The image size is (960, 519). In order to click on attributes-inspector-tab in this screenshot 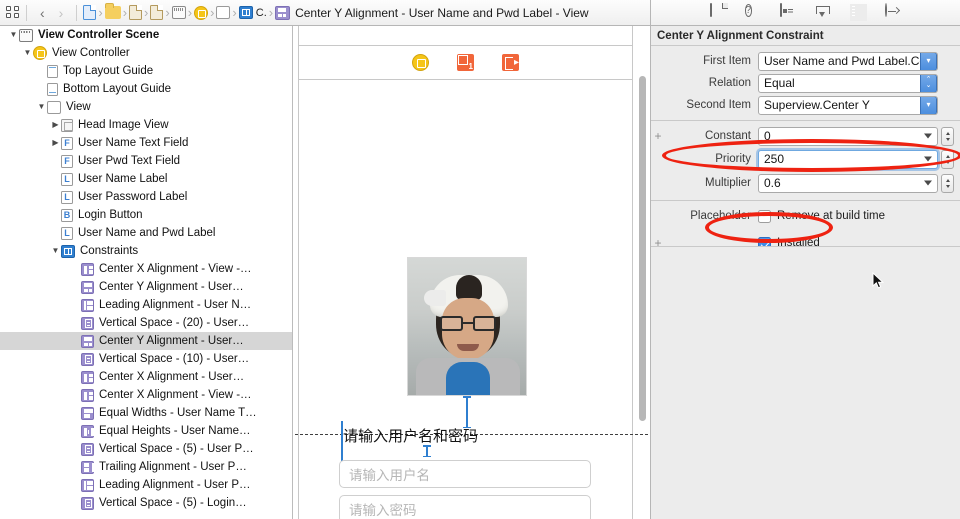, I will do `click(823, 12)`.